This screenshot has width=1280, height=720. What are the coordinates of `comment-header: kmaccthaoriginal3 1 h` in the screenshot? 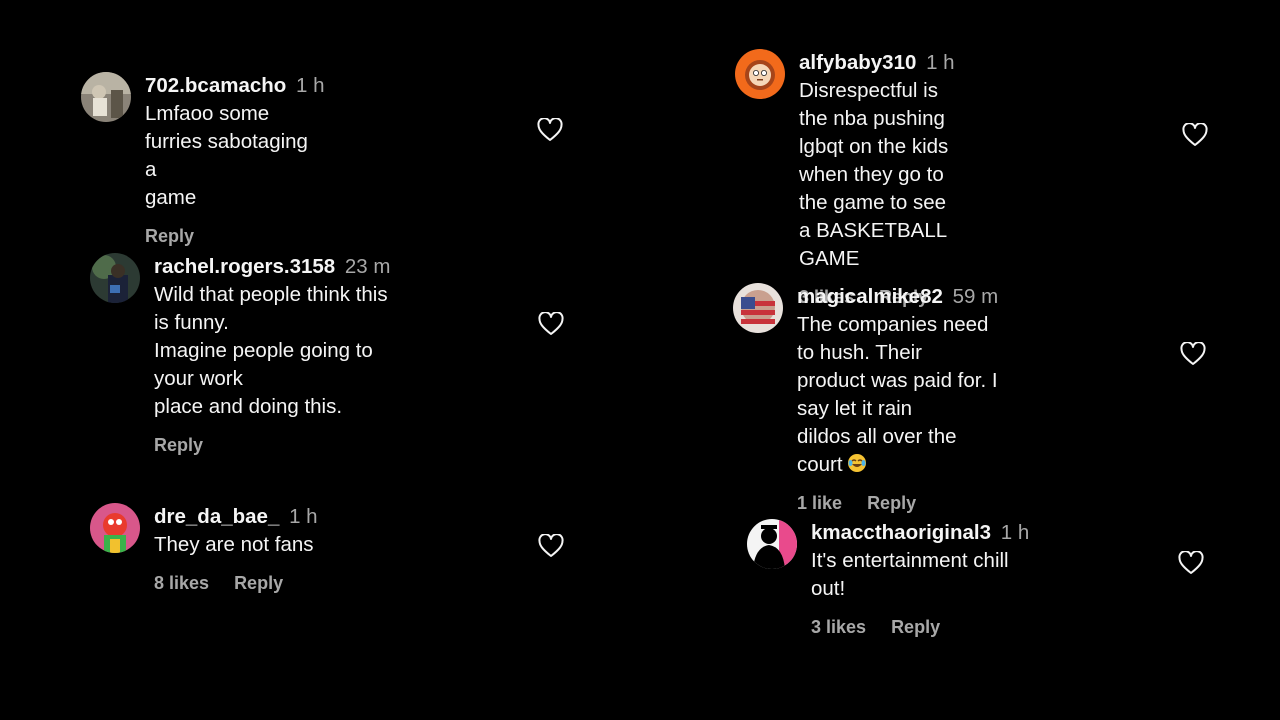 It's located at (920, 533).